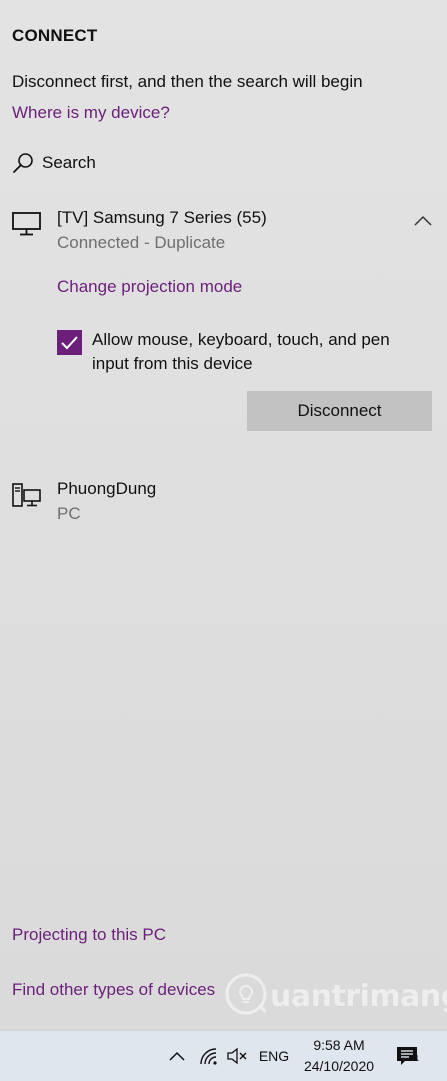  Describe the element at coordinates (149, 287) in the screenshot. I see `change-projection-mode-link: Change projection mode` at that location.